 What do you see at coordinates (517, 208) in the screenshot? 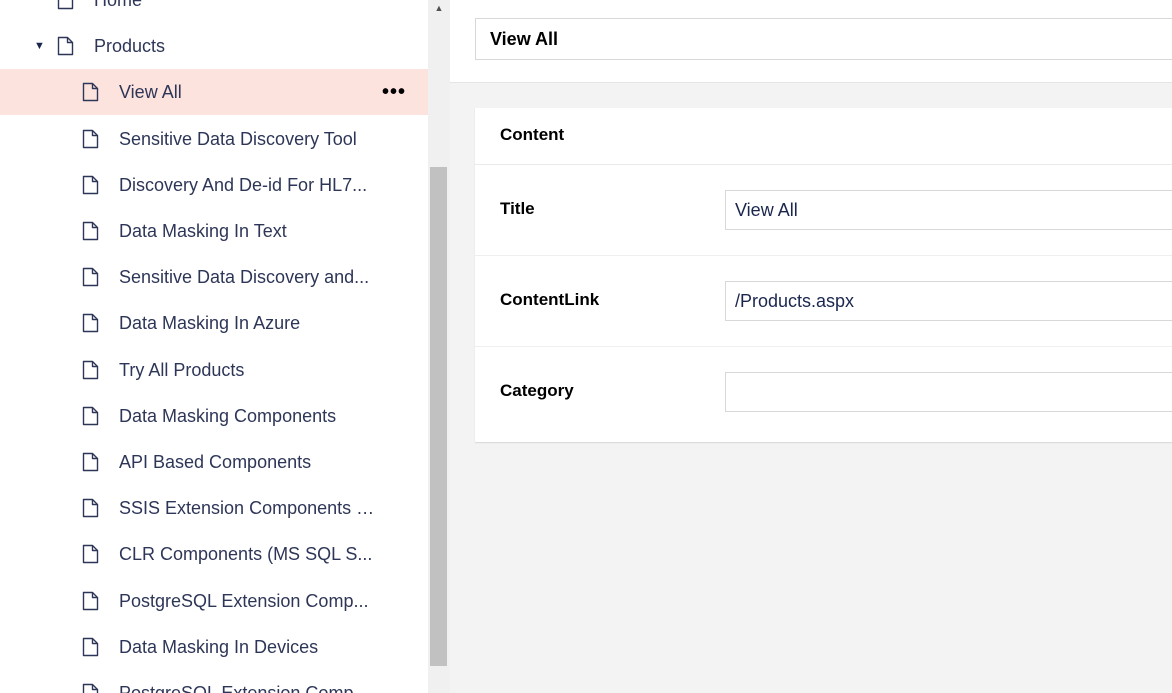
I see `property-label: Title` at bounding box center [517, 208].